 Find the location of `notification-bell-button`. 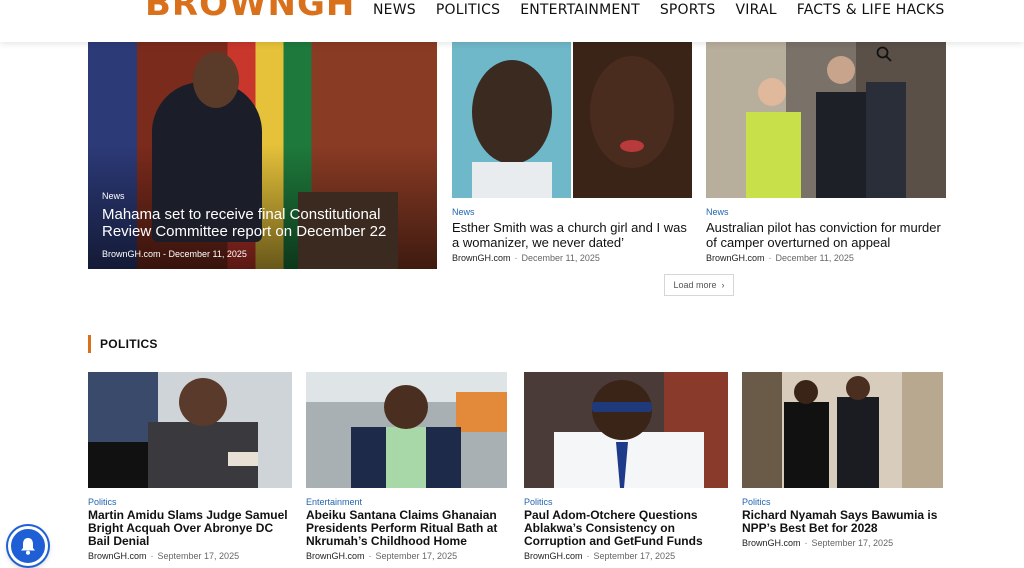

notification-bell-button is located at coordinates (28, 546).